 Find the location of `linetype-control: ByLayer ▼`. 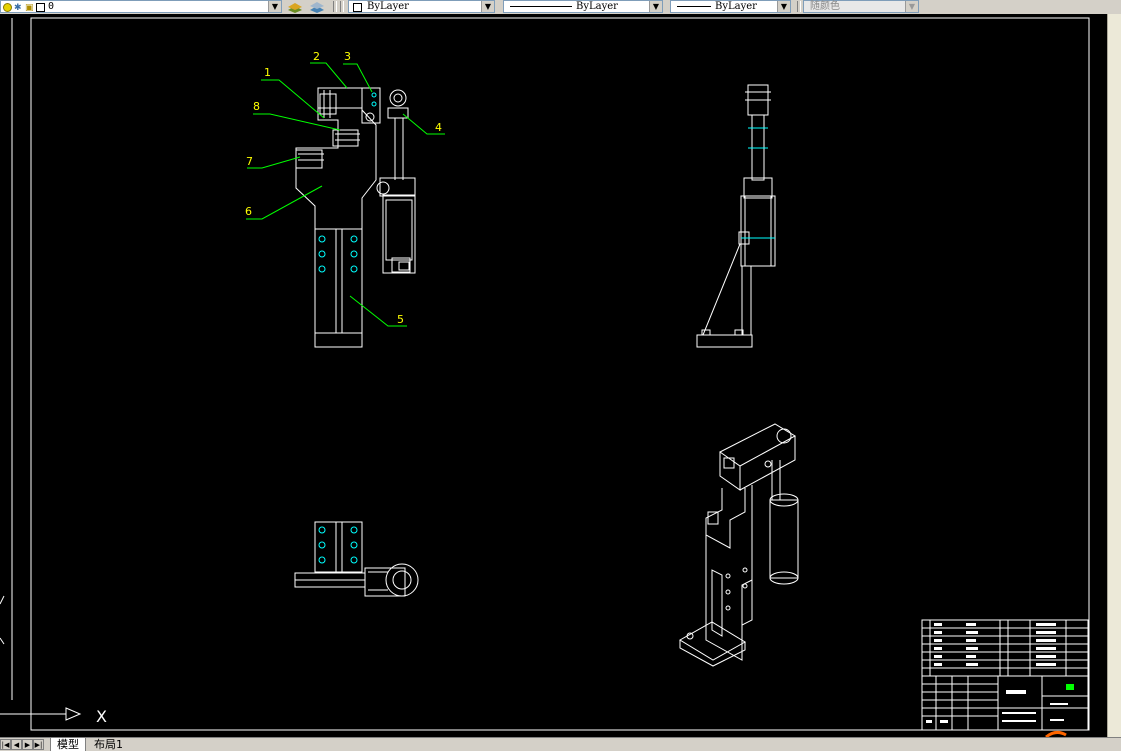

linetype-control: ByLayer ▼ is located at coordinates (583, 6).